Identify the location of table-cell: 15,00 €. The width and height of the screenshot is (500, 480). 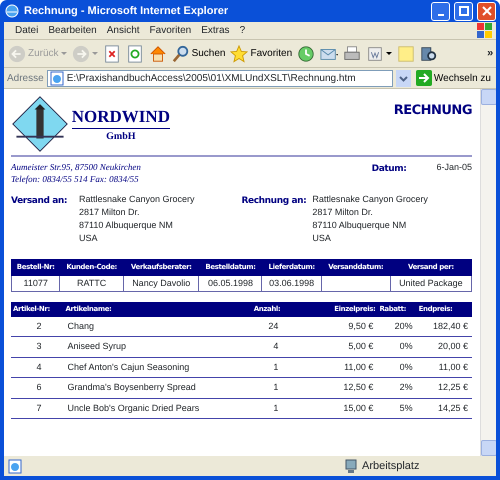
(330, 408).